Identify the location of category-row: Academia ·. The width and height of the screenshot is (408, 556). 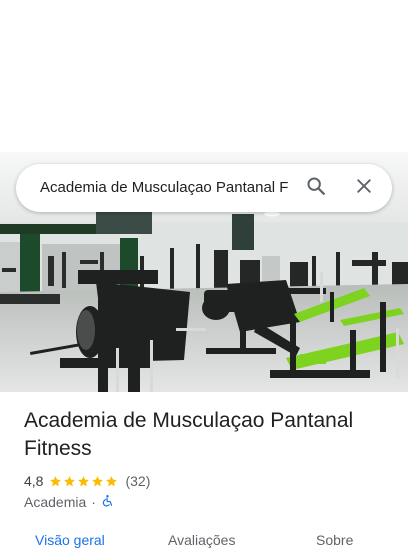
(69, 502).